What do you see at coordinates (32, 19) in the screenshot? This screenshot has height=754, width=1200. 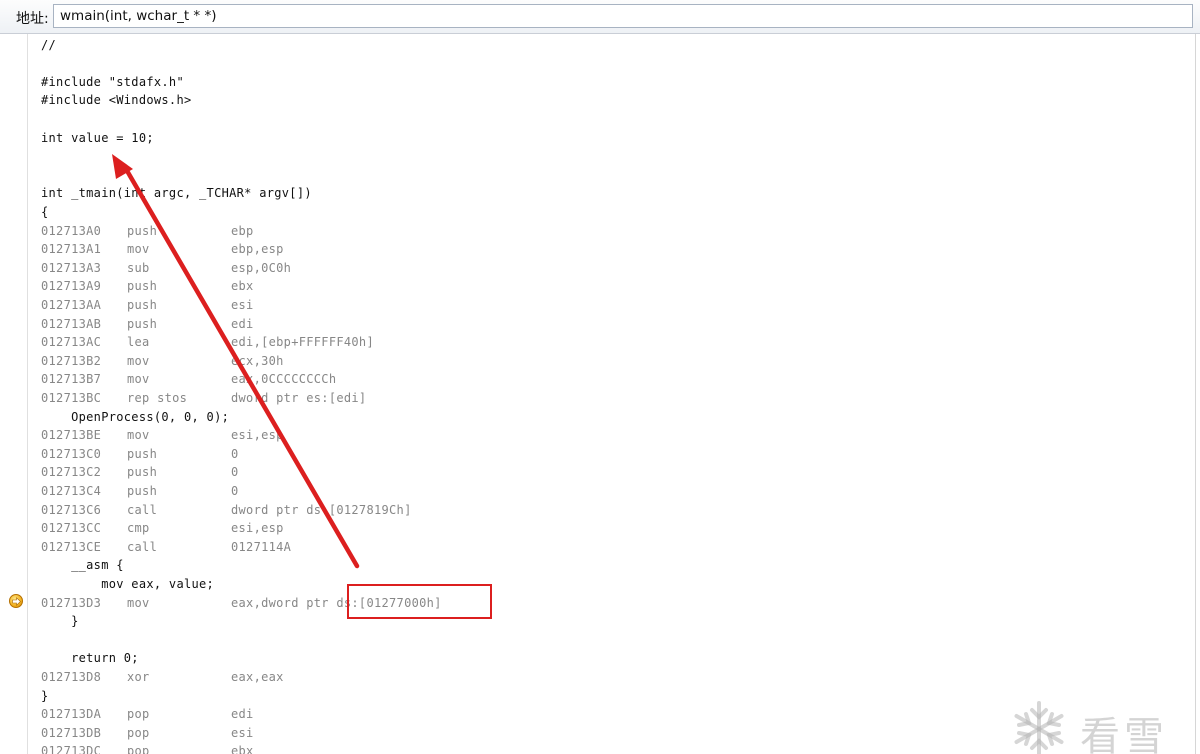 I see `address-label: 地址:` at bounding box center [32, 19].